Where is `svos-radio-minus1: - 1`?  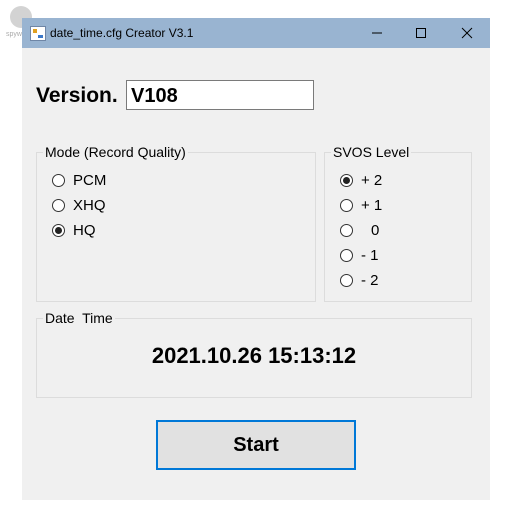 svos-radio-minus1: - 1 is located at coordinates (359, 255).